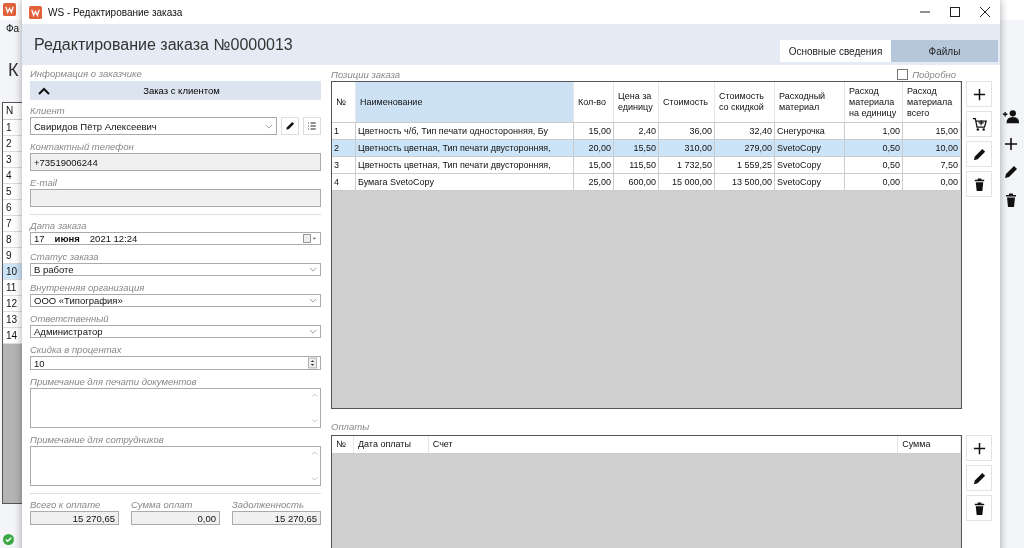 The image size is (1024, 548). What do you see at coordinates (465, 182) in the screenshot?
I see `table-cell: Бумага SvetoCopy` at bounding box center [465, 182].